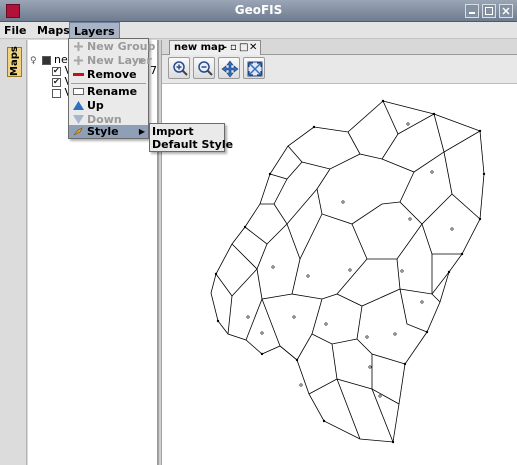  Describe the element at coordinates (110, 60) in the screenshot. I see `menu-item-new-layer: New Layer ▶` at that location.